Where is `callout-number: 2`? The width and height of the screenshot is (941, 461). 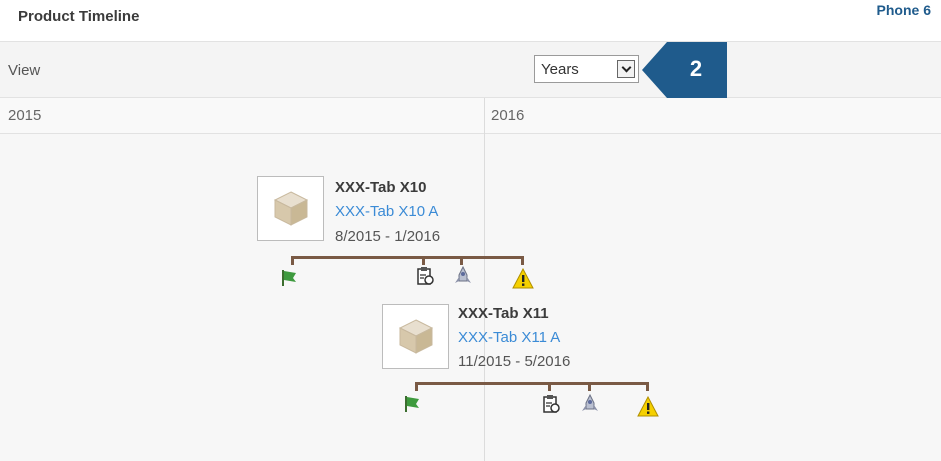
callout-number: 2 is located at coordinates (696, 68).